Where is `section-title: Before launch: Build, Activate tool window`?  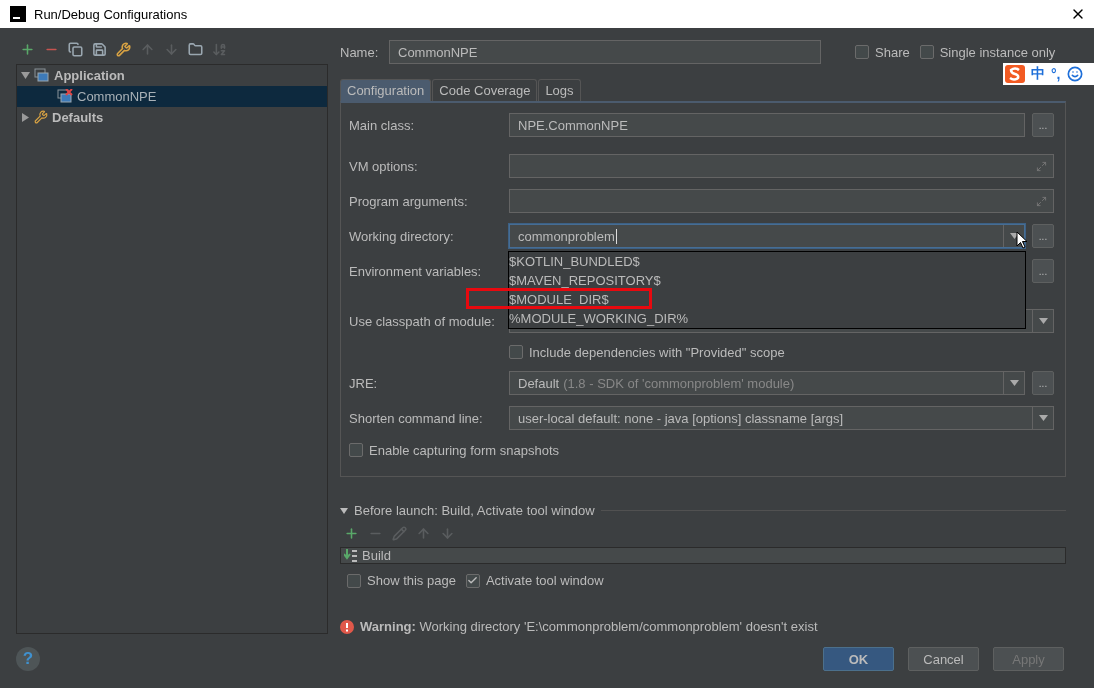 section-title: Before launch: Build, Activate tool window is located at coordinates (474, 510).